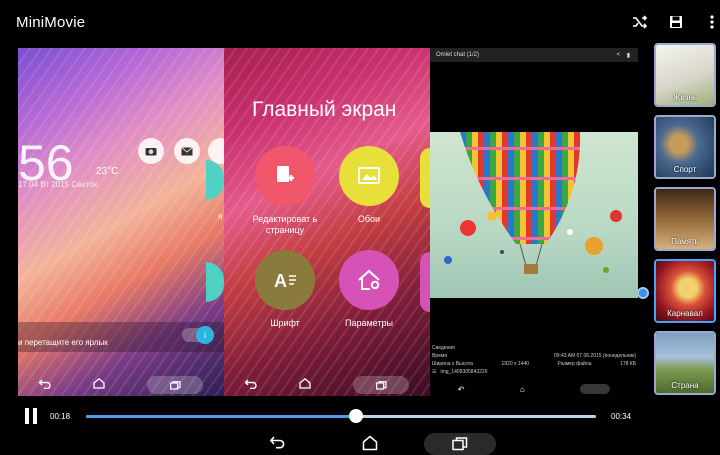  I want to click on info-row: Время 09:43 AM 07.06.2015 (понедельник), so click(534, 356).